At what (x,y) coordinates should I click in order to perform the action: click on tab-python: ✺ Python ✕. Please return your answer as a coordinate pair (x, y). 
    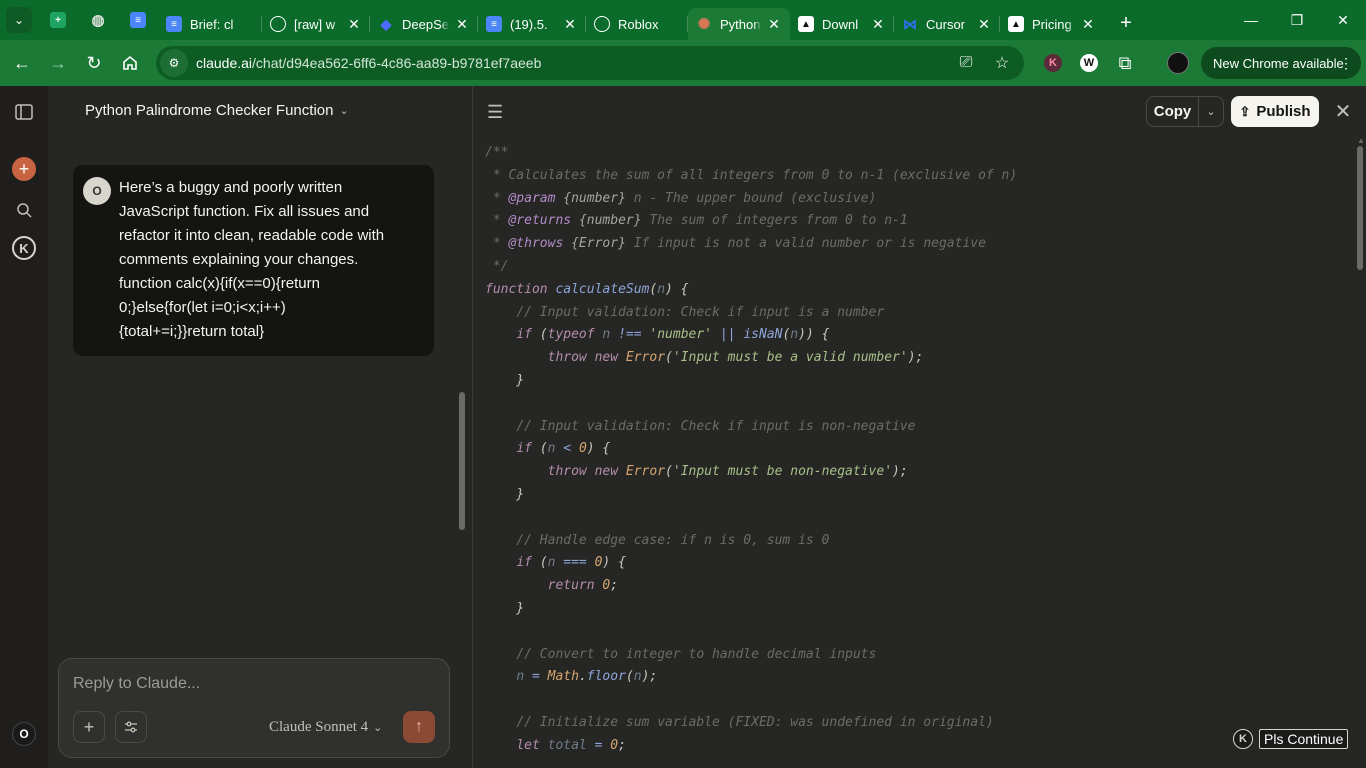
    Looking at the image, I should click on (739, 24).